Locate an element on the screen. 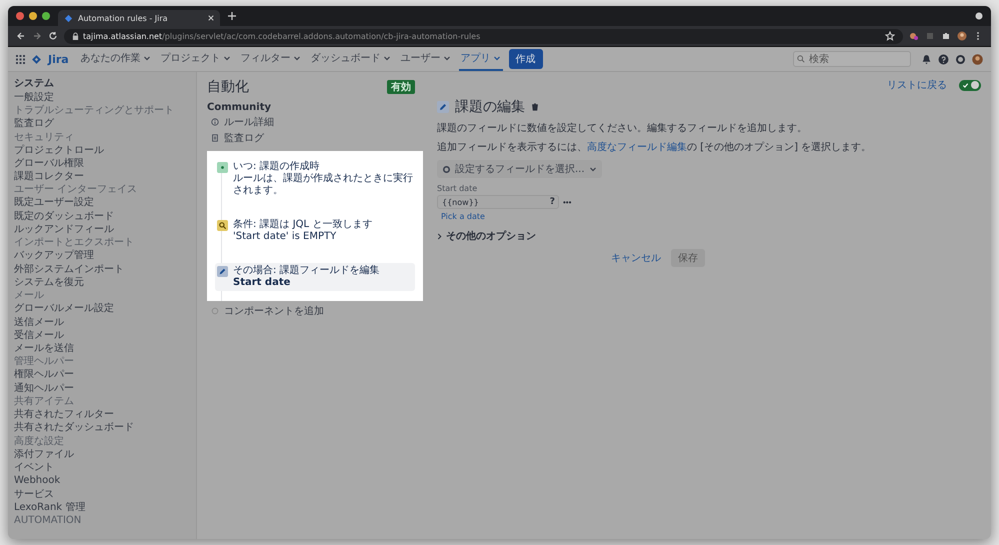  sidebar-item: 課題コレクター is located at coordinates (102, 177).